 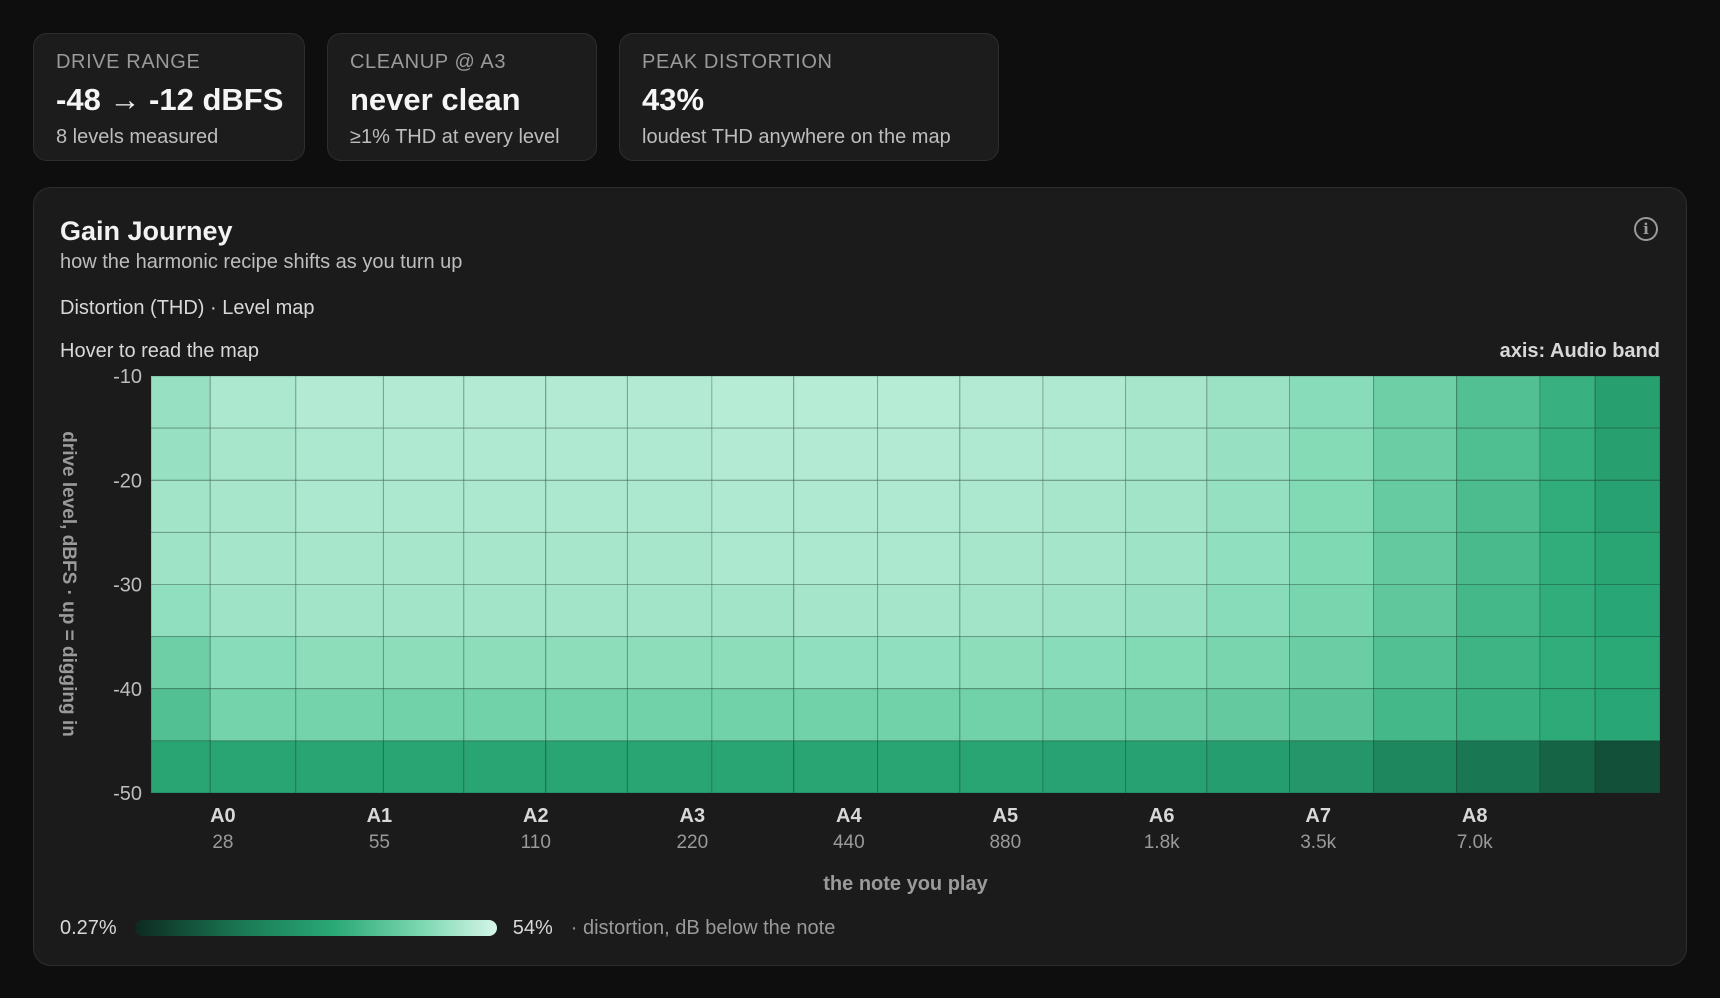 I want to click on stat-label: PEAK DISTORTION, so click(x=737, y=62).